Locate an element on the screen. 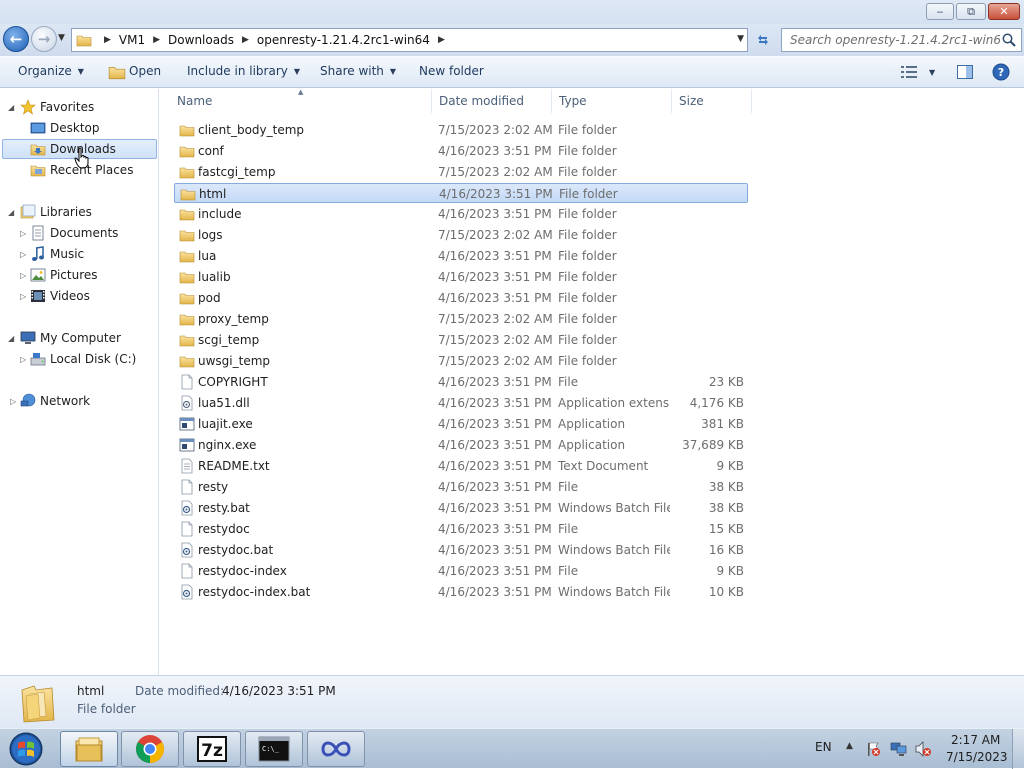 This screenshot has height=769, width=1024. close-button: ✕ is located at coordinates (1004, 11).